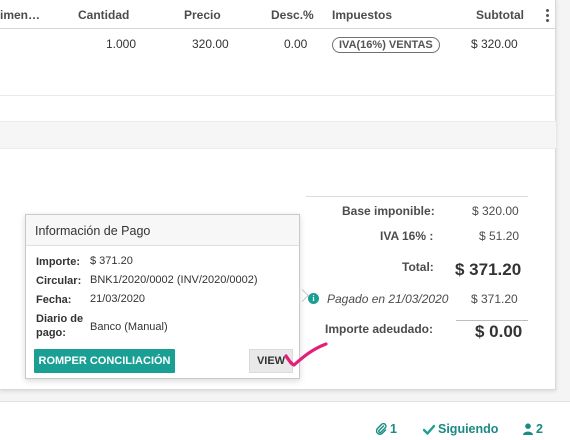 The image size is (570, 440). What do you see at coordinates (381, 429) in the screenshot?
I see `paperclip-icon` at bounding box center [381, 429].